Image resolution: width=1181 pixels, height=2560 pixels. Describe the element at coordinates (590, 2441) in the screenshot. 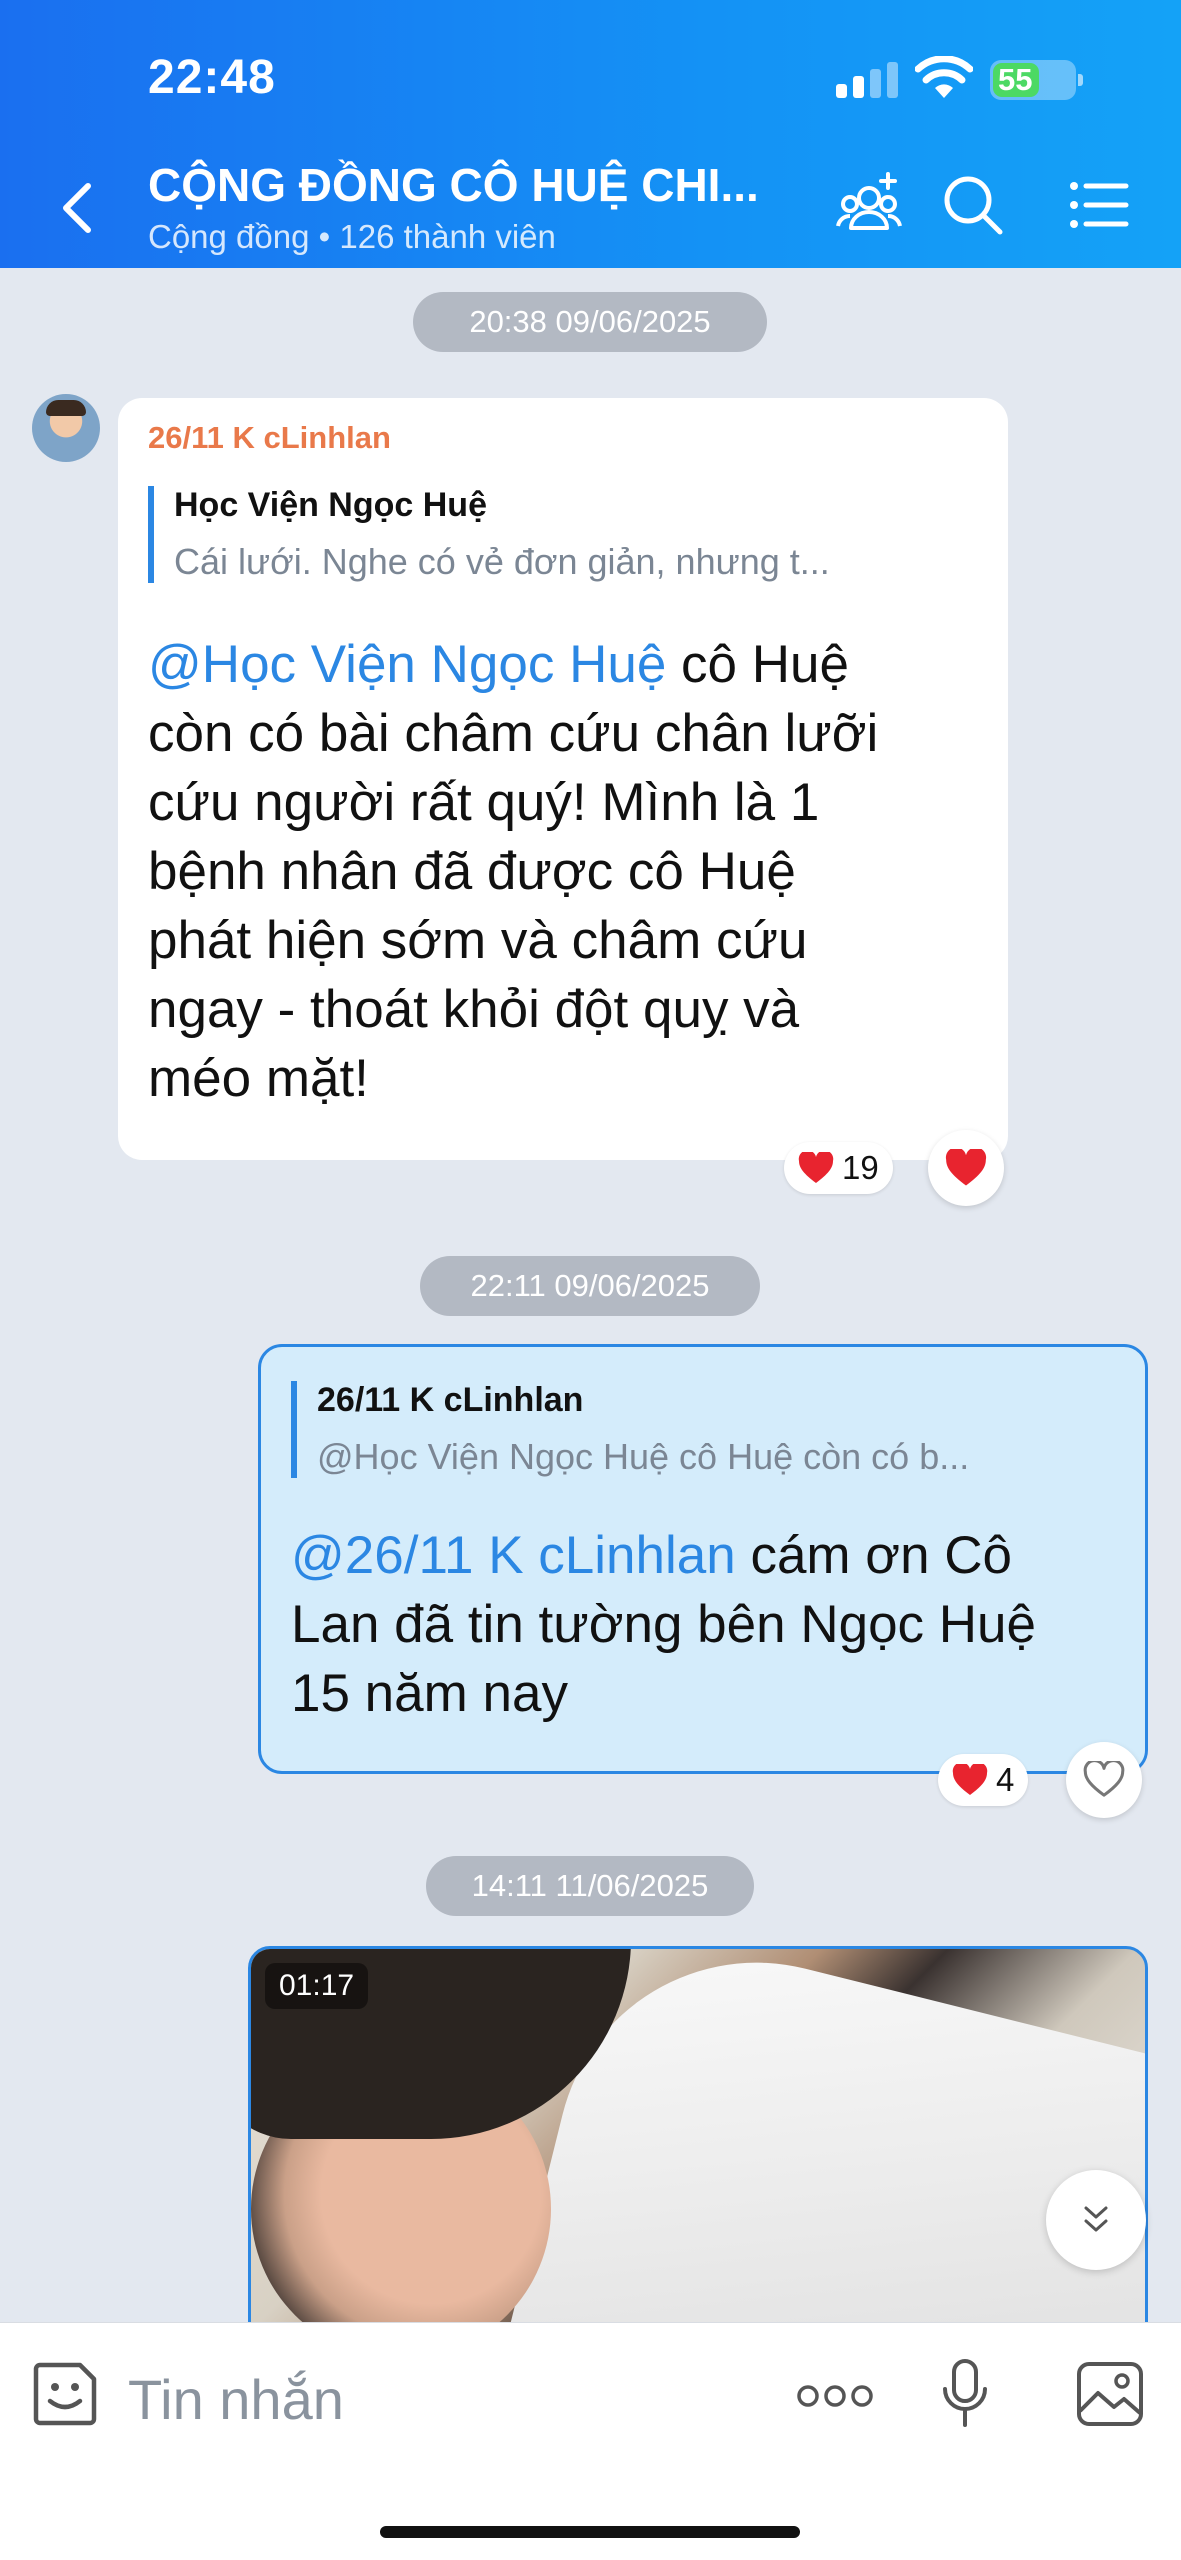

I see `message-composer: Tin nhắn` at that location.